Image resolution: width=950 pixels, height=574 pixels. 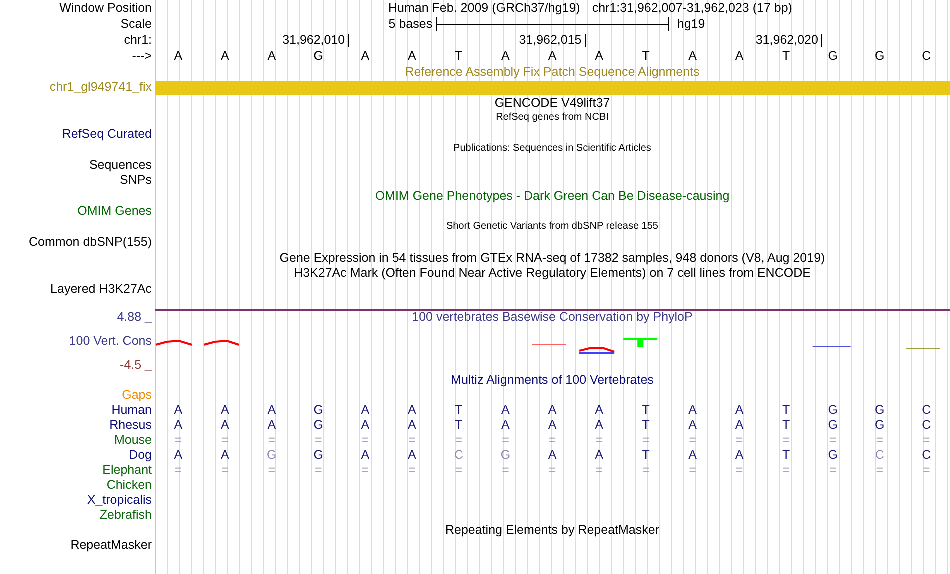 I want to click on species-label: Elephant, so click(x=127, y=470).